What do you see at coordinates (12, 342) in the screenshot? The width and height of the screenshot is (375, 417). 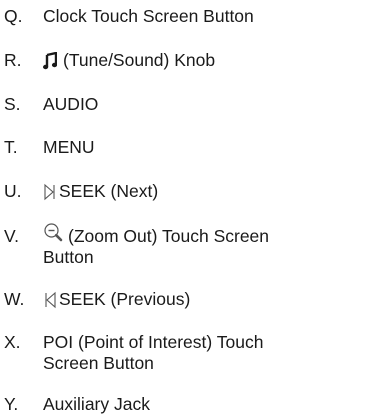 I see `item-letter: X.` at bounding box center [12, 342].